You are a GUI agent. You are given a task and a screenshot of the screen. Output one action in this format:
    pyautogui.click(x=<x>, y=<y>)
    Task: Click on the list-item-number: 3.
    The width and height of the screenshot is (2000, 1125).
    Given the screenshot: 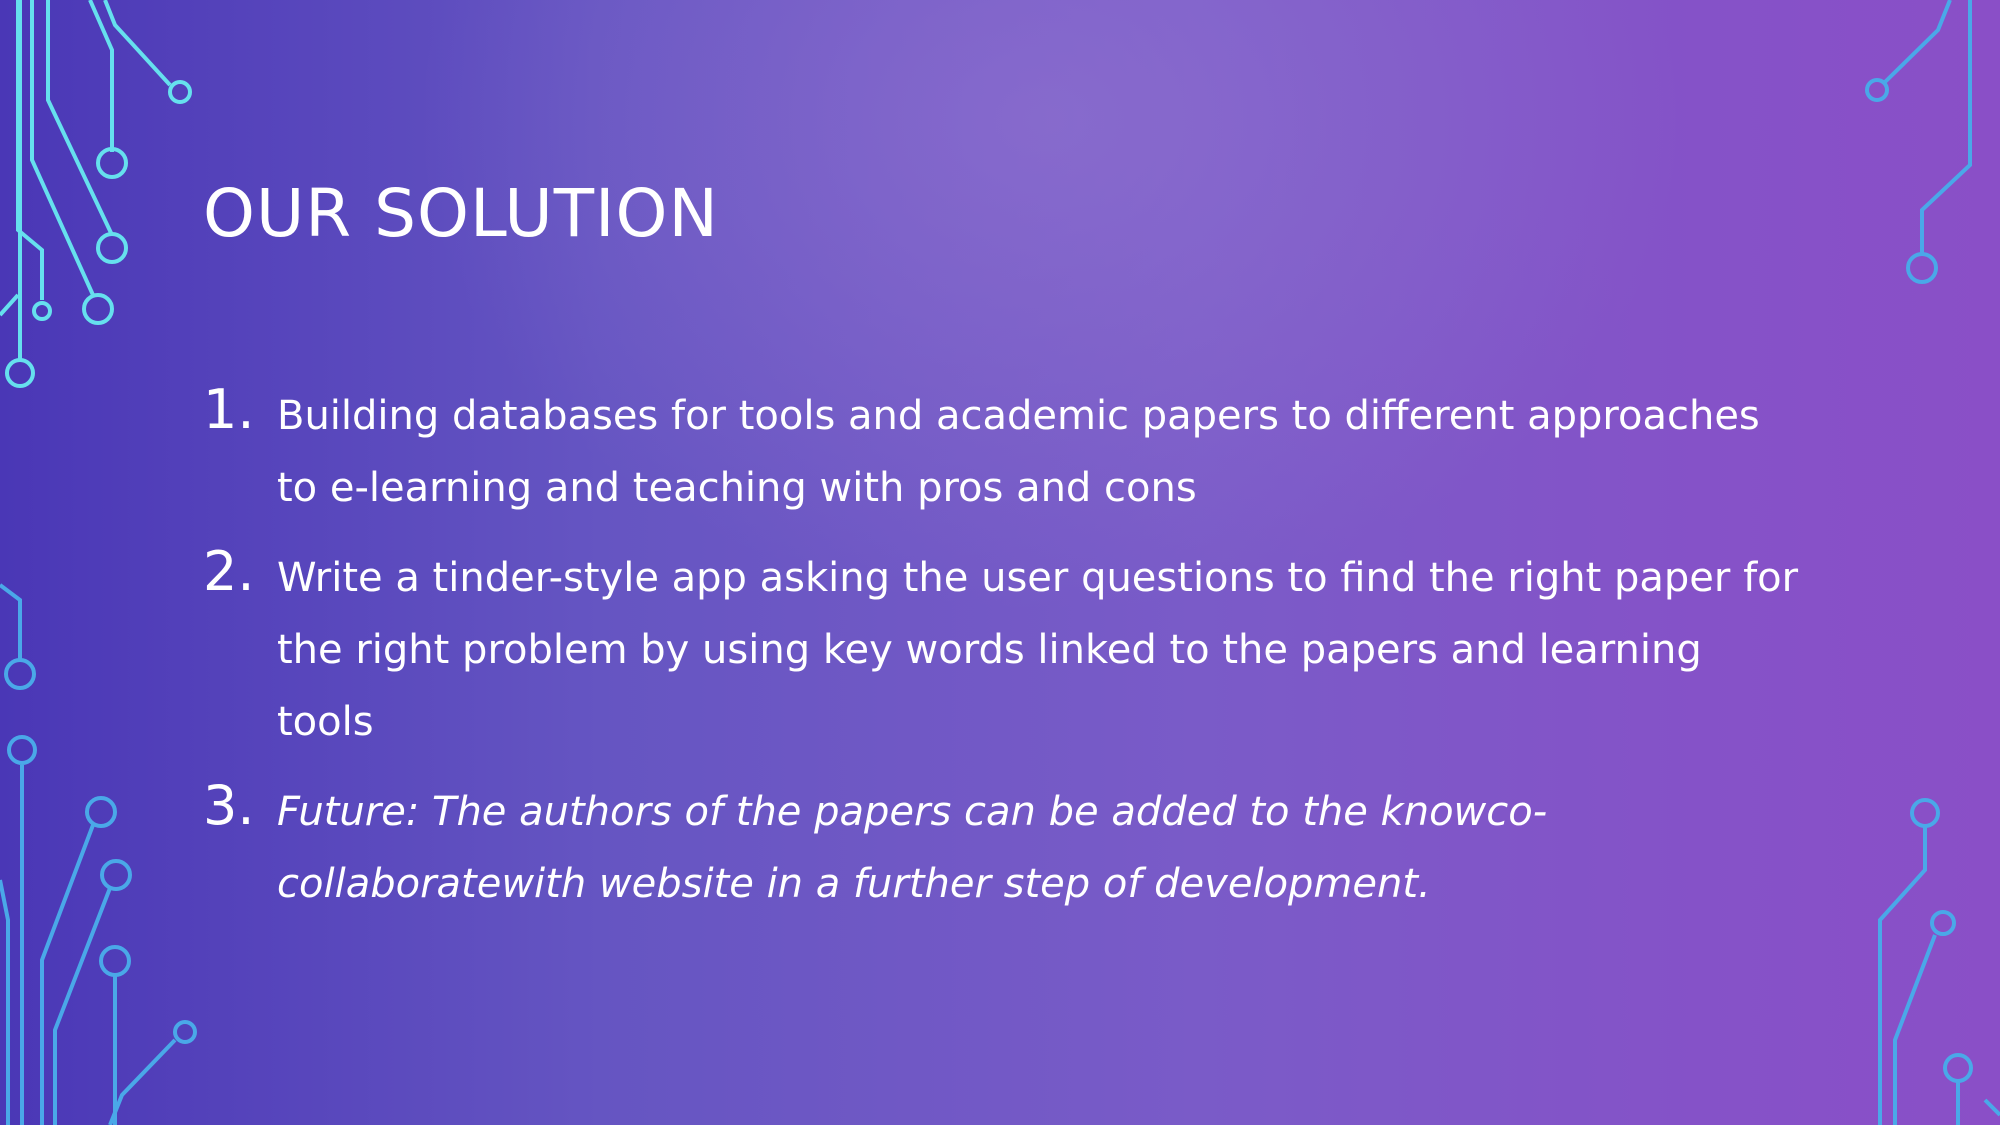 What is the action you would take?
    pyautogui.click(x=229, y=805)
    